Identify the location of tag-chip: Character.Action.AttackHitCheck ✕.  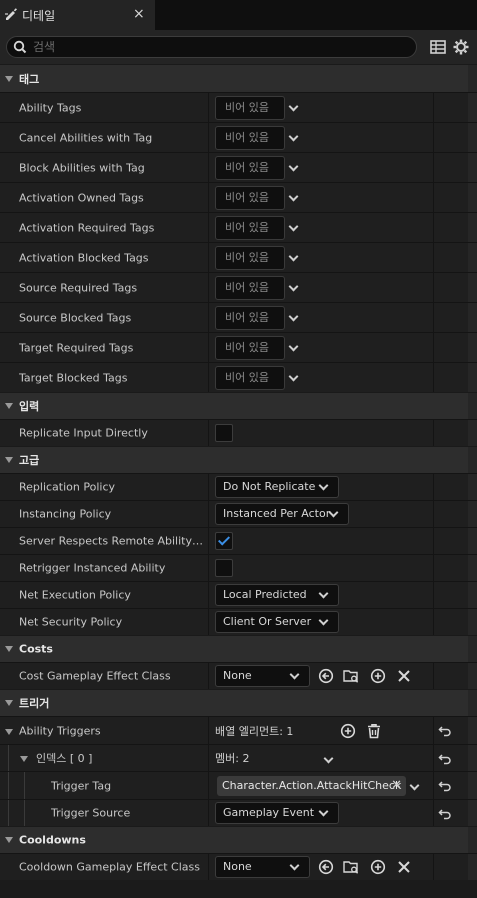
(311, 786).